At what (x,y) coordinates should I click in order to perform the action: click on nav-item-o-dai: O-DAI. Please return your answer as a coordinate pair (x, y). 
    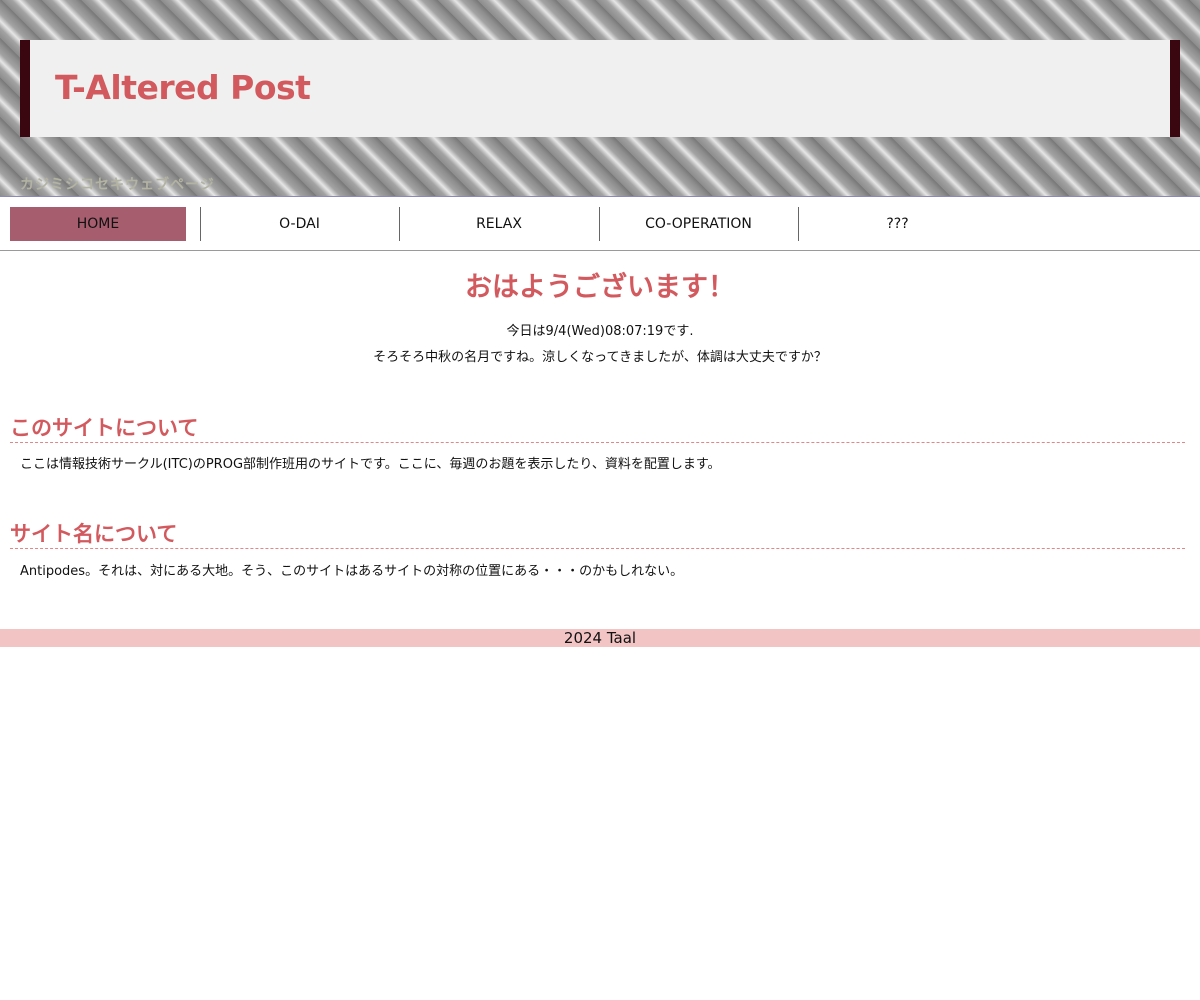
    Looking at the image, I should click on (299, 224).